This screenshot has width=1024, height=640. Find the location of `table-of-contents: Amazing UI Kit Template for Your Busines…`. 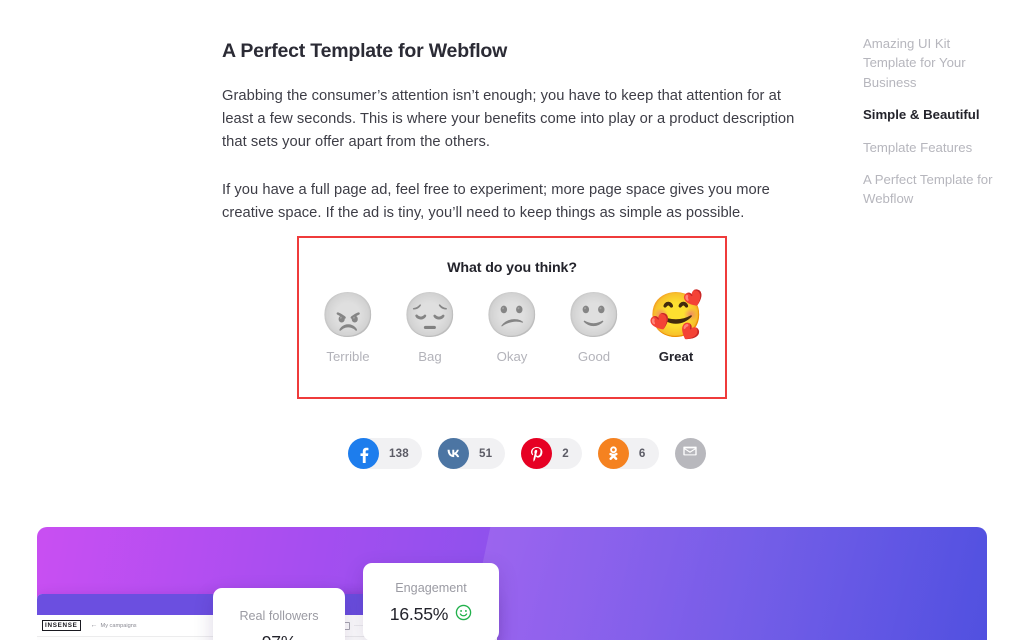

table-of-contents: Amazing UI Kit Template for Your Busines… is located at coordinates (933, 128).